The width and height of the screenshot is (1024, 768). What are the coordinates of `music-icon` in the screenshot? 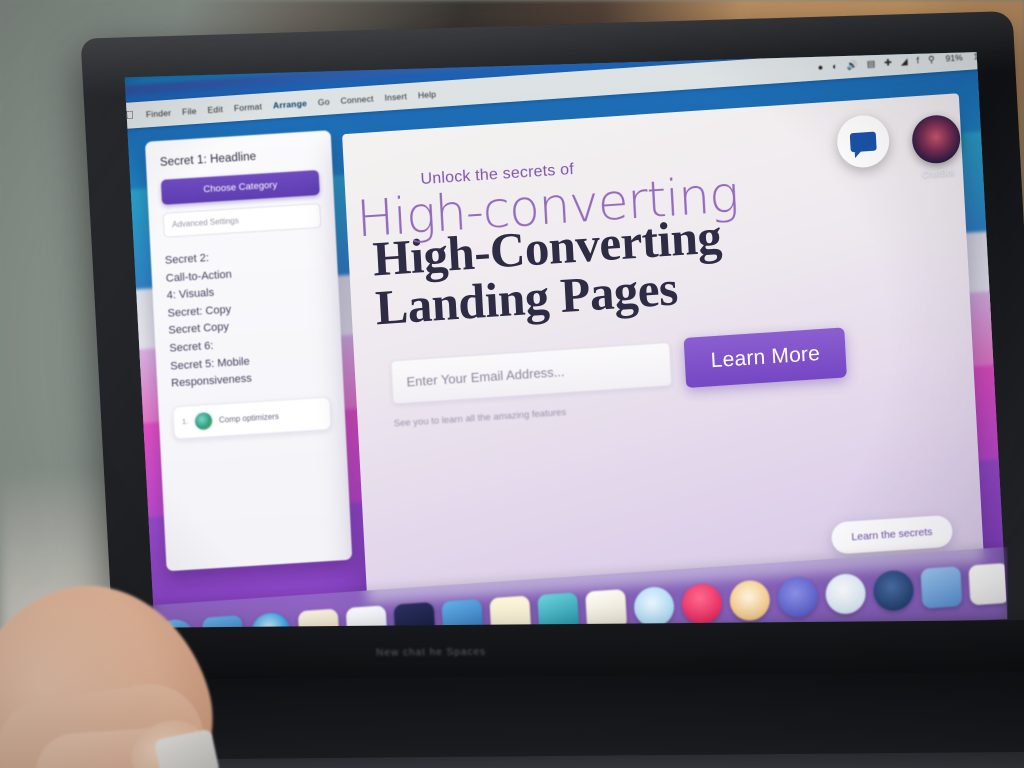 It's located at (701, 604).